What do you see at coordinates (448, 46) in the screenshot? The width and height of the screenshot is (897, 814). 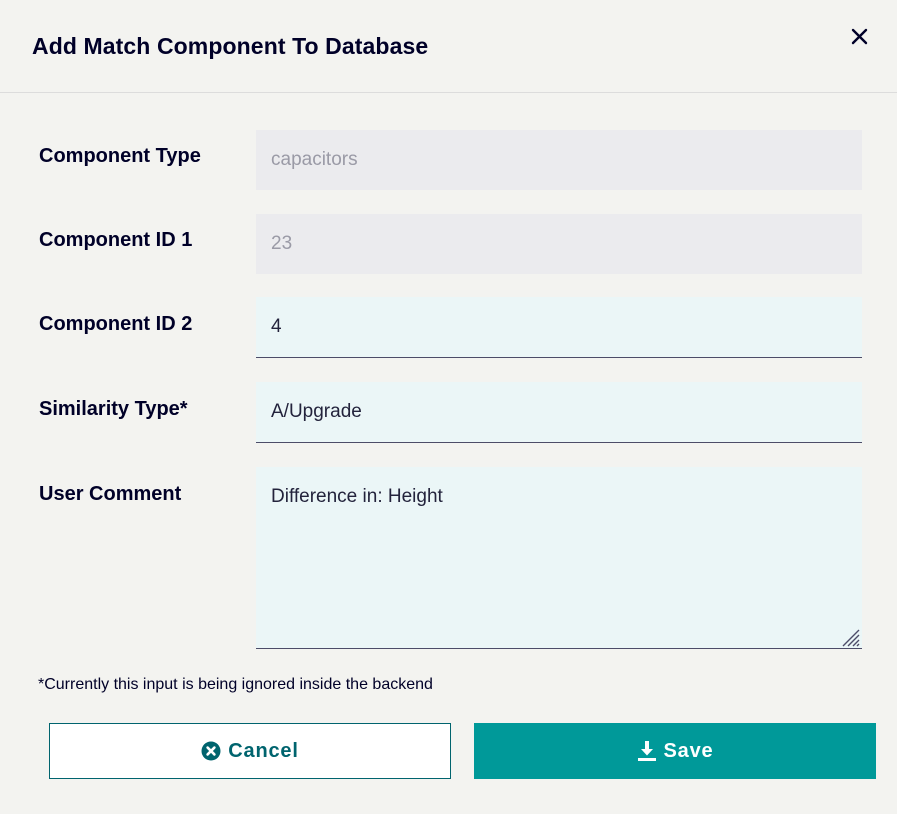 I see `dialog-header: Add Match Component To Database` at bounding box center [448, 46].